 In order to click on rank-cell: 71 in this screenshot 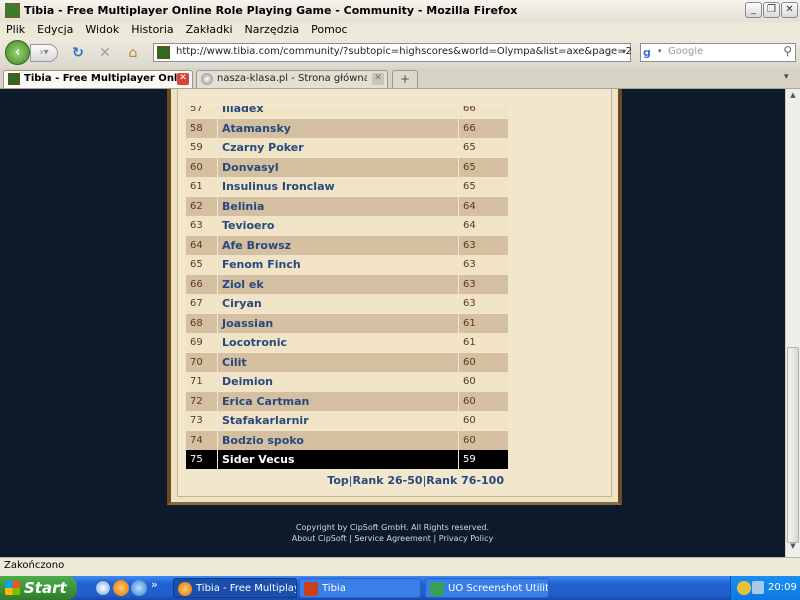, I will do `click(201, 381)`.